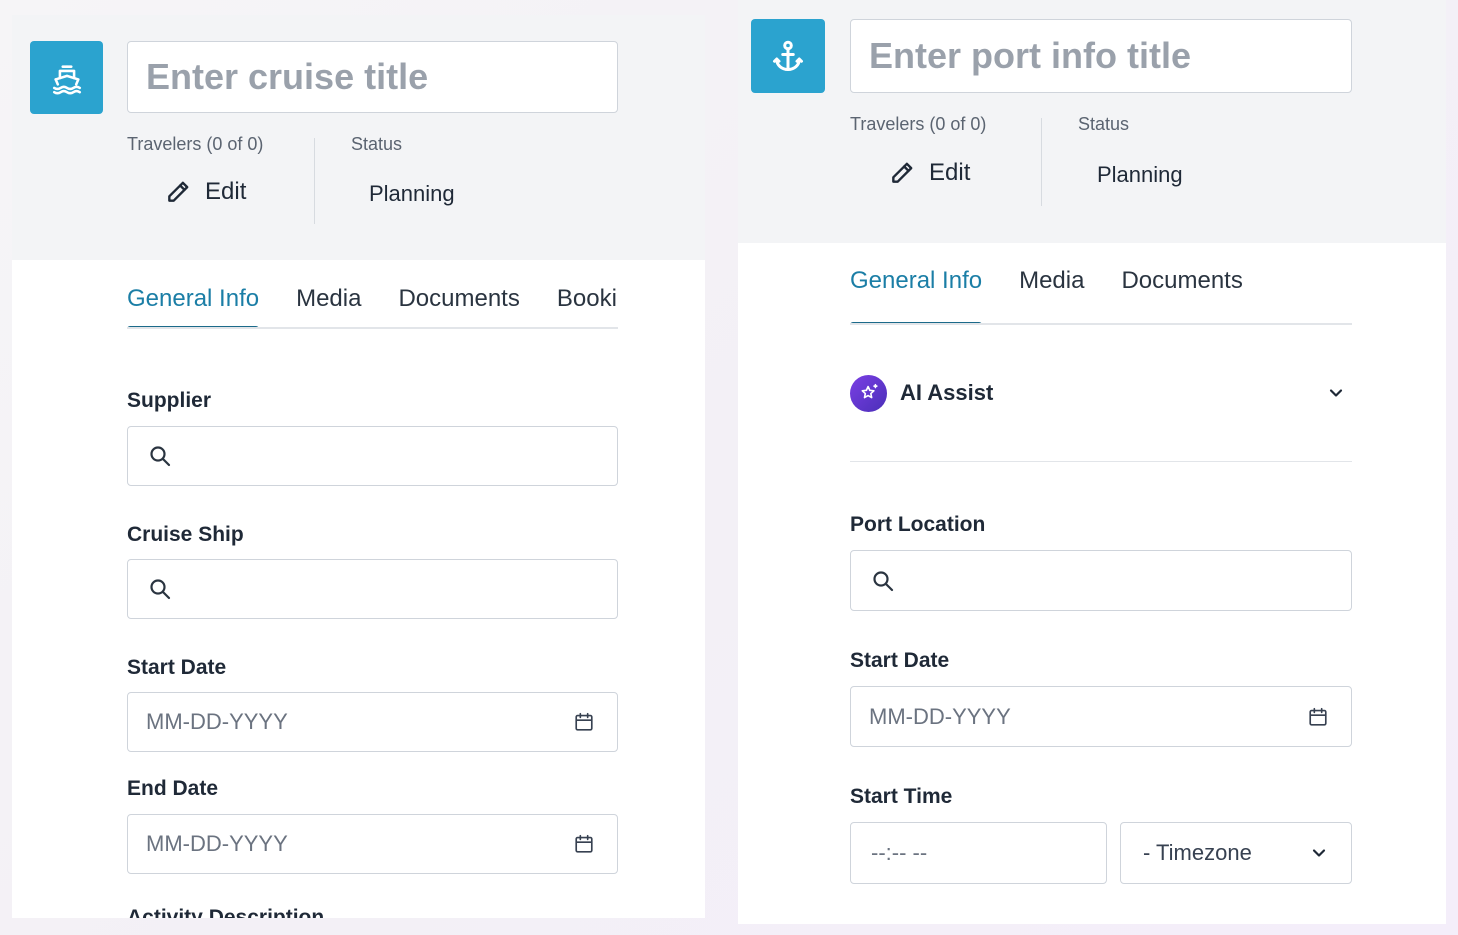  Describe the element at coordinates (1197, 852) in the screenshot. I see `timezone-value: - Timezone` at that location.